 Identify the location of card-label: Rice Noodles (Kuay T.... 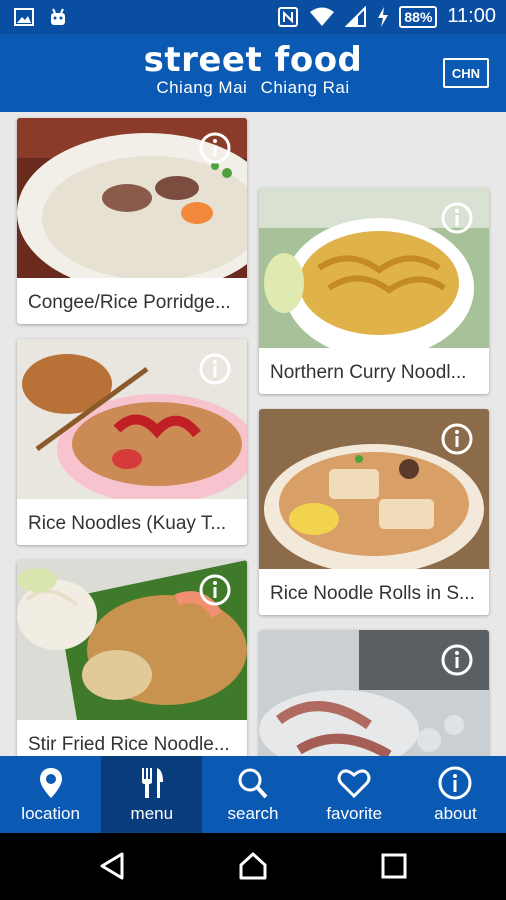
(127, 523).